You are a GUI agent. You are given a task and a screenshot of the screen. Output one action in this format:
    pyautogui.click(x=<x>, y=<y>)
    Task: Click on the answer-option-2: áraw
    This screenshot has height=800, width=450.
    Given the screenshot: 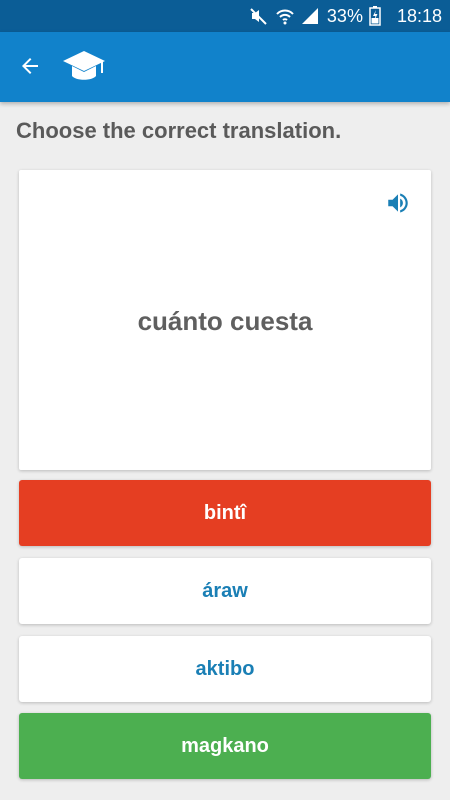 What is the action you would take?
    pyautogui.click(x=225, y=591)
    